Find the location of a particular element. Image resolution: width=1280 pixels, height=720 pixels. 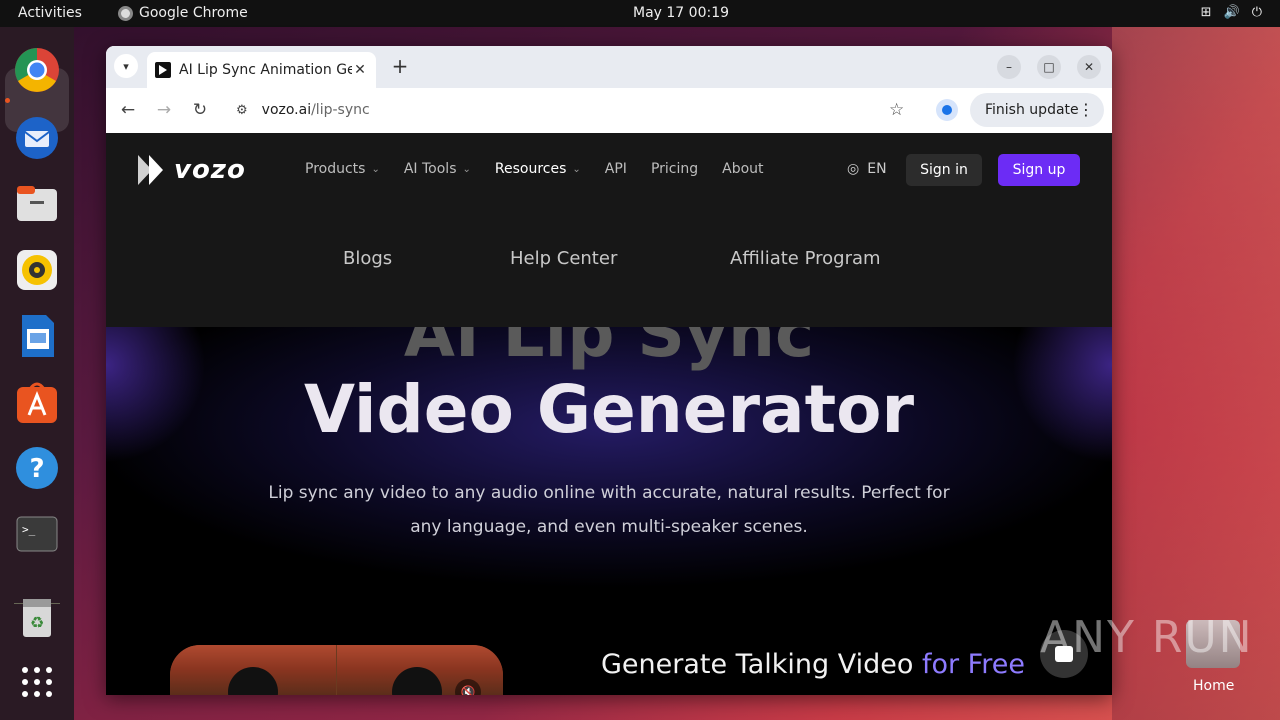

language-label: EN is located at coordinates (877, 169).